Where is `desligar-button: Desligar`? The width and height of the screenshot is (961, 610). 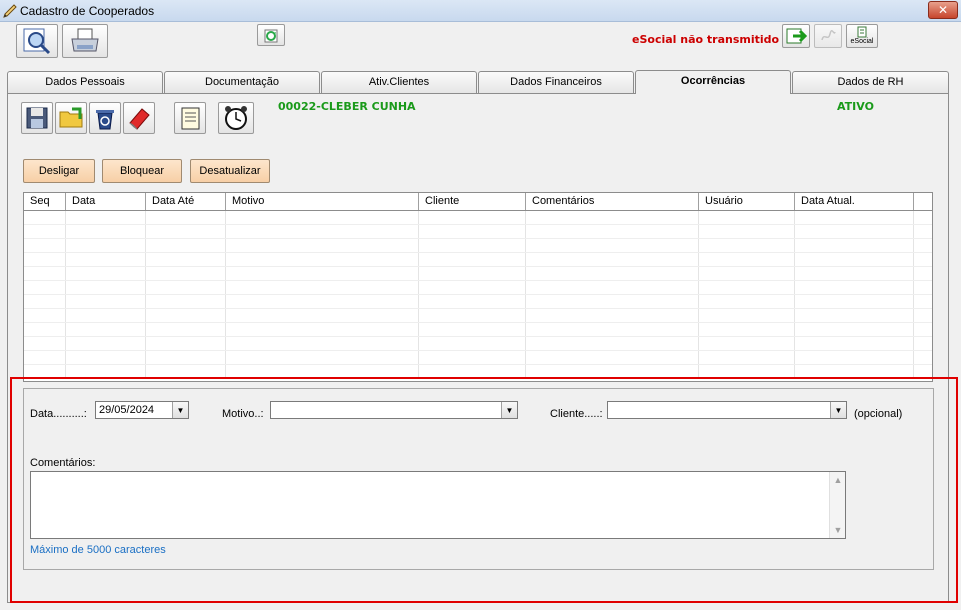 desligar-button: Desligar is located at coordinates (59, 171).